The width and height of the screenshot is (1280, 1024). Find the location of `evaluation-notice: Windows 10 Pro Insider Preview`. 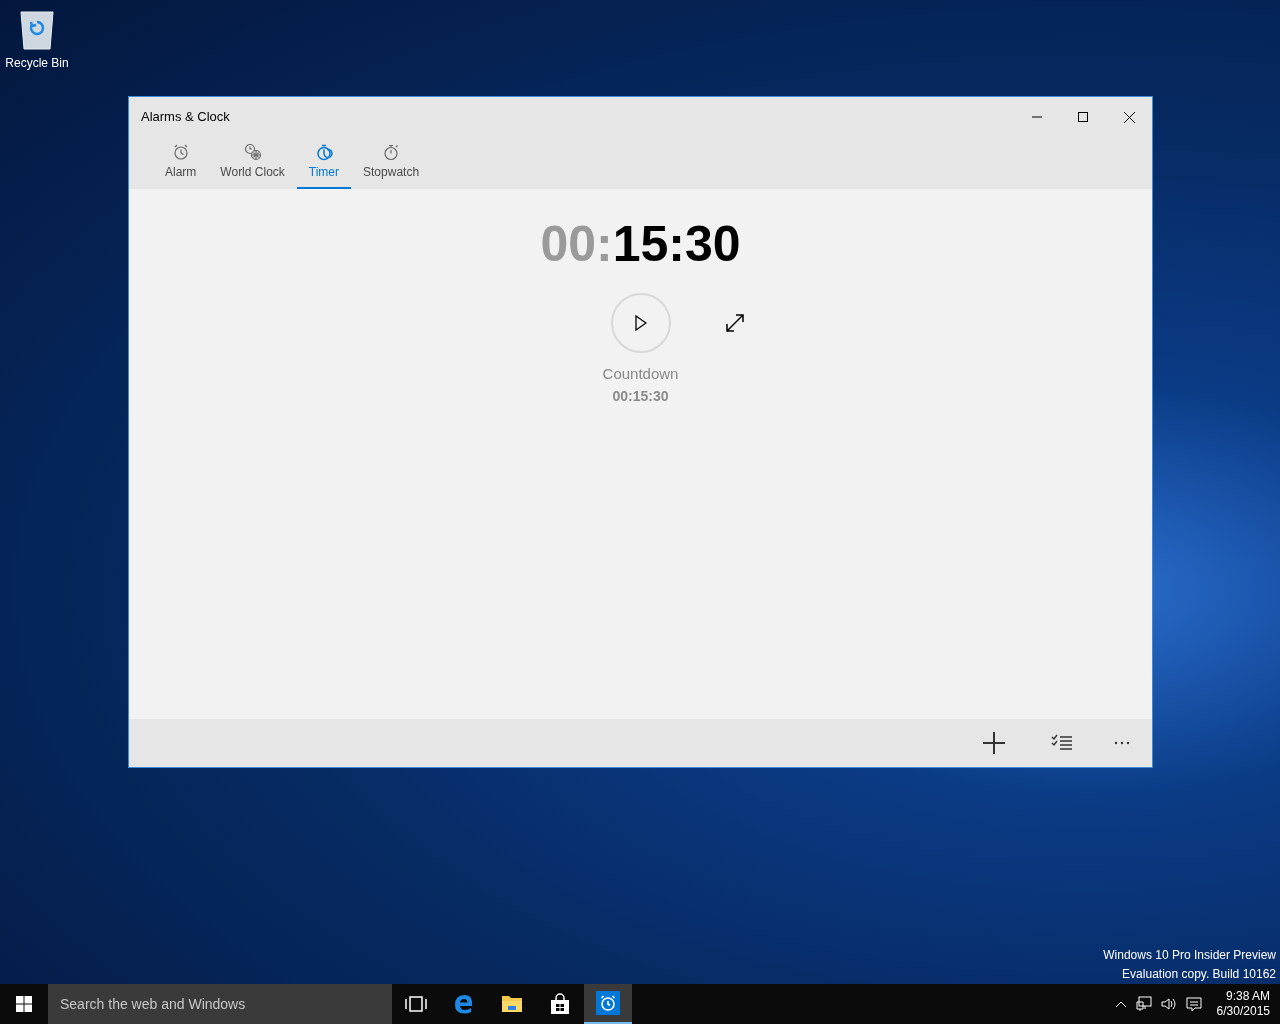

evaluation-notice: Windows 10 Pro Insider Preview is located at coordinates (1189, 955).